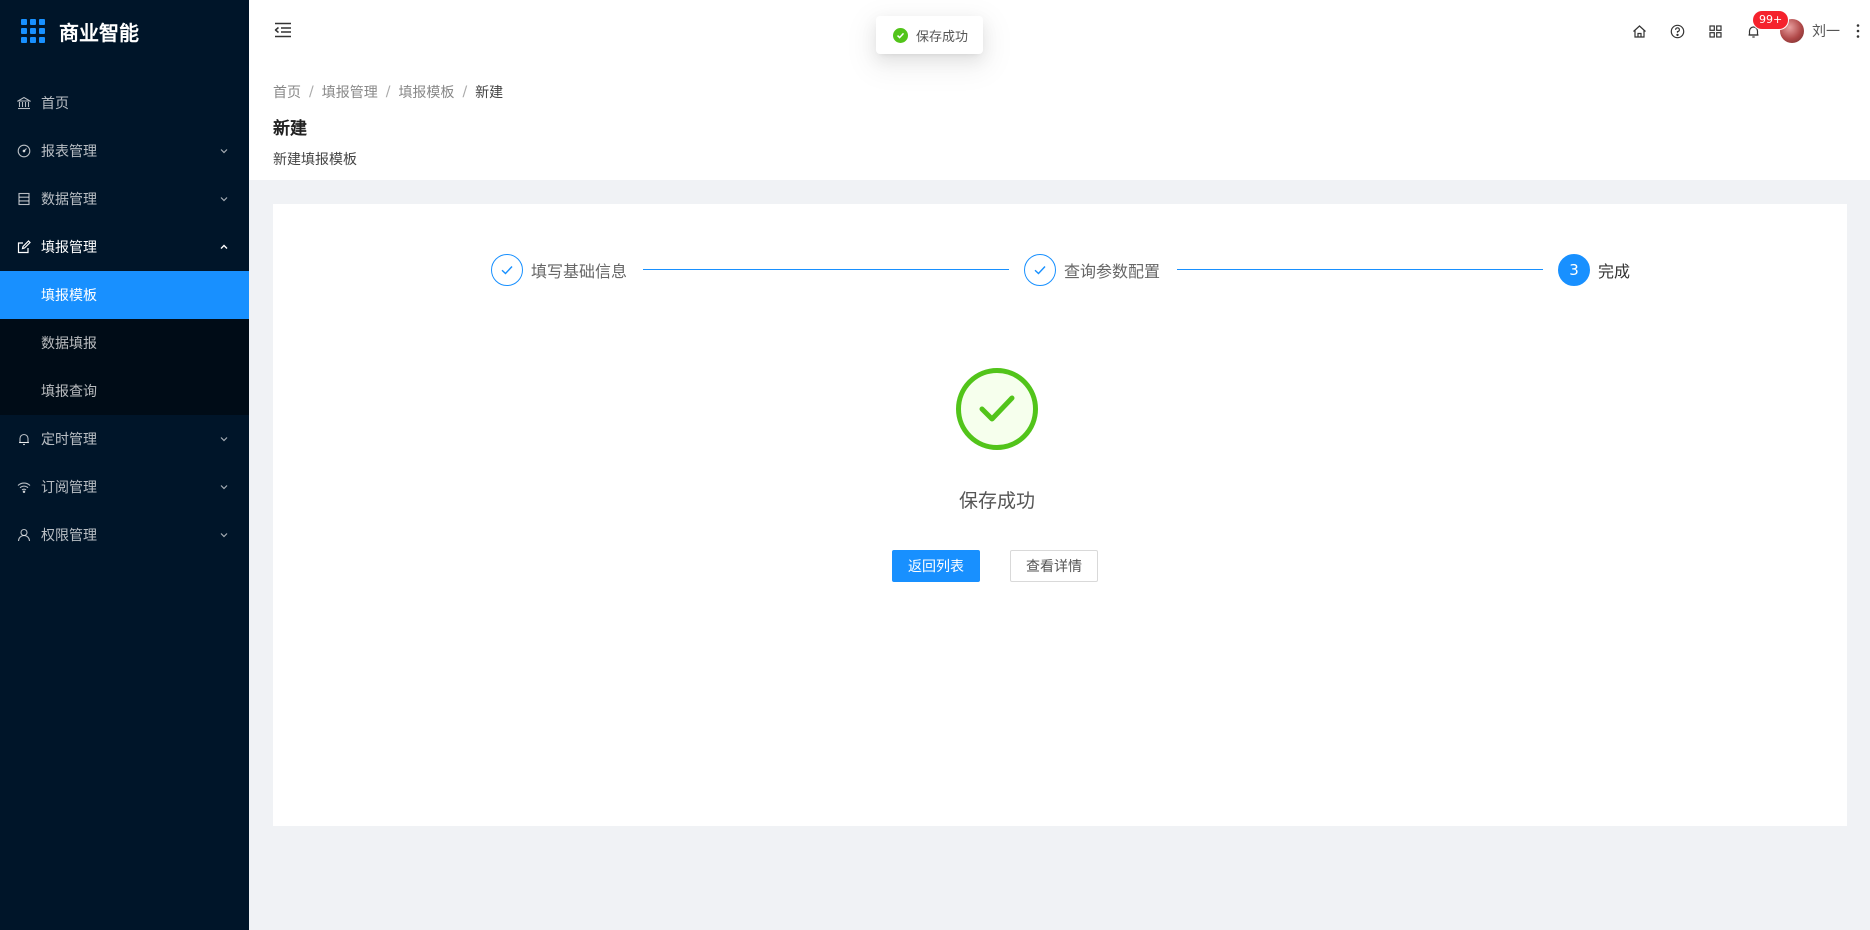  What do you see at coordinates (426, 92) in the screenshot?
I see `breadcrumb-item: 填报模板` at bounding box center [426, 92].